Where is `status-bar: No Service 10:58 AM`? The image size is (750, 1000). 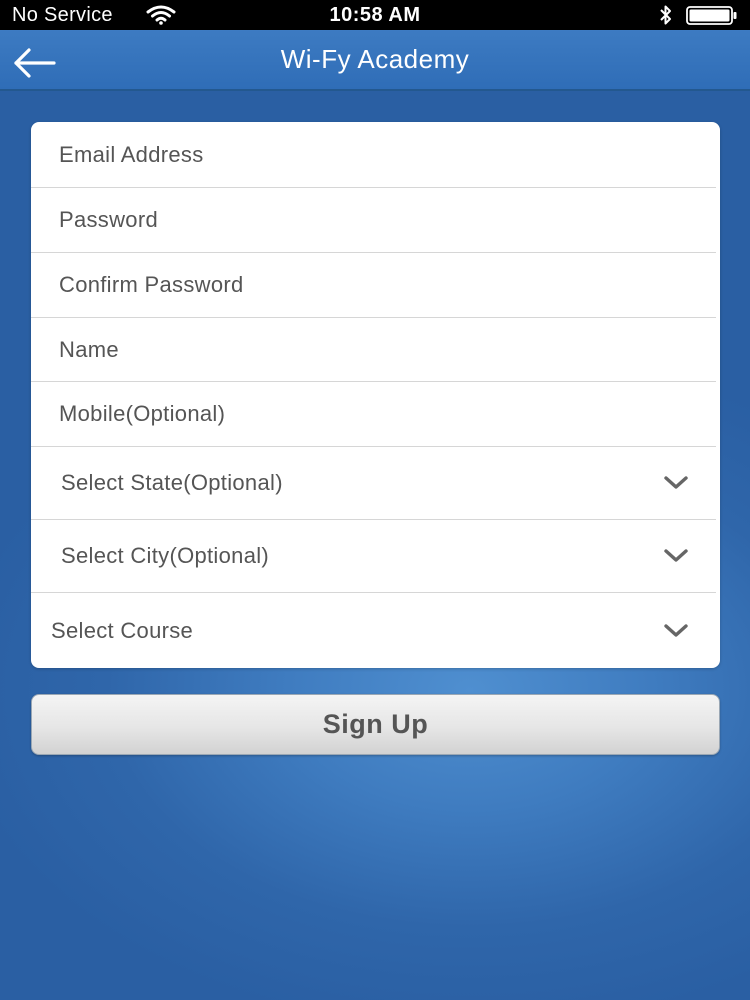 status-bar: No Service 10:58 AM is located at coordinates (375, 15).